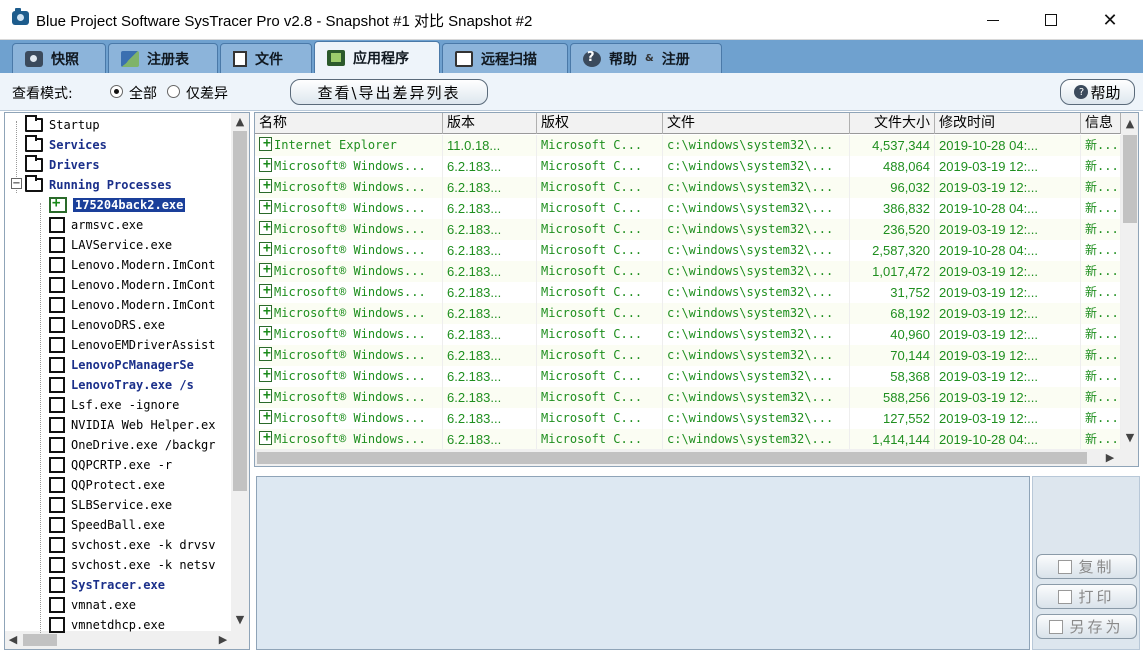 The height and width of the screenshot is (656, 1143). I want to click on tab-help-register: 帮助 & 注册, so click(646, 58).